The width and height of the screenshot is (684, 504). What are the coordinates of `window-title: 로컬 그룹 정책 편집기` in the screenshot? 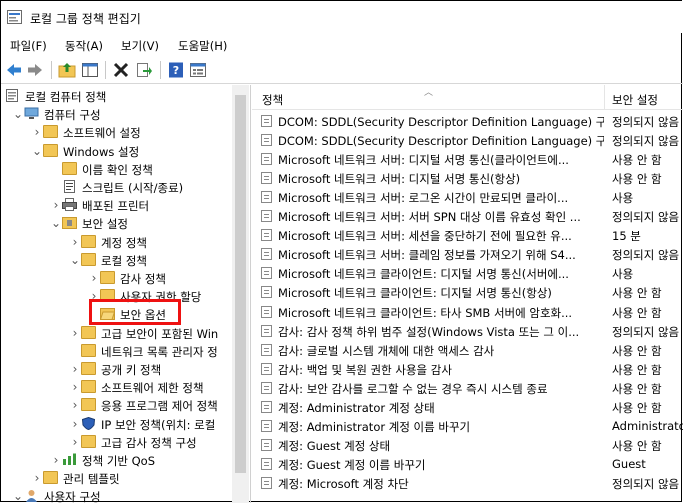 It's located at (85, 19).